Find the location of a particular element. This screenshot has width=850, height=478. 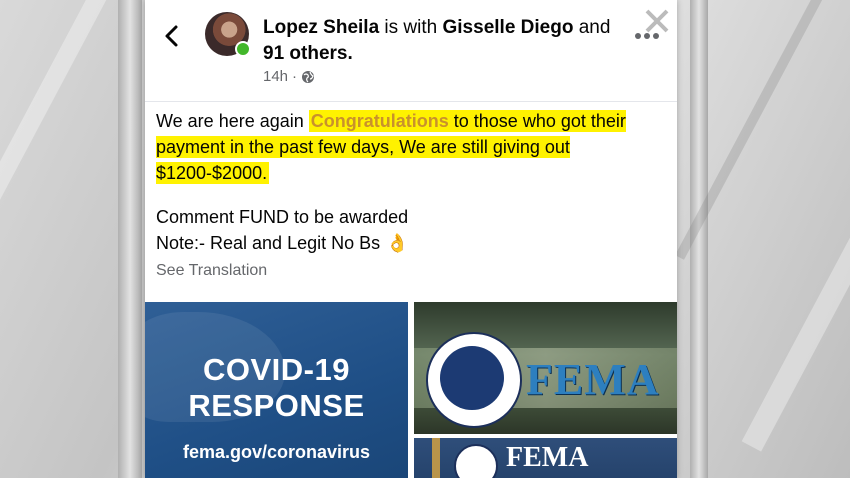

covid-response-photo: COVID-19 RESPONSE fema.gov/coronavirus is located at coordinates (276, 390).